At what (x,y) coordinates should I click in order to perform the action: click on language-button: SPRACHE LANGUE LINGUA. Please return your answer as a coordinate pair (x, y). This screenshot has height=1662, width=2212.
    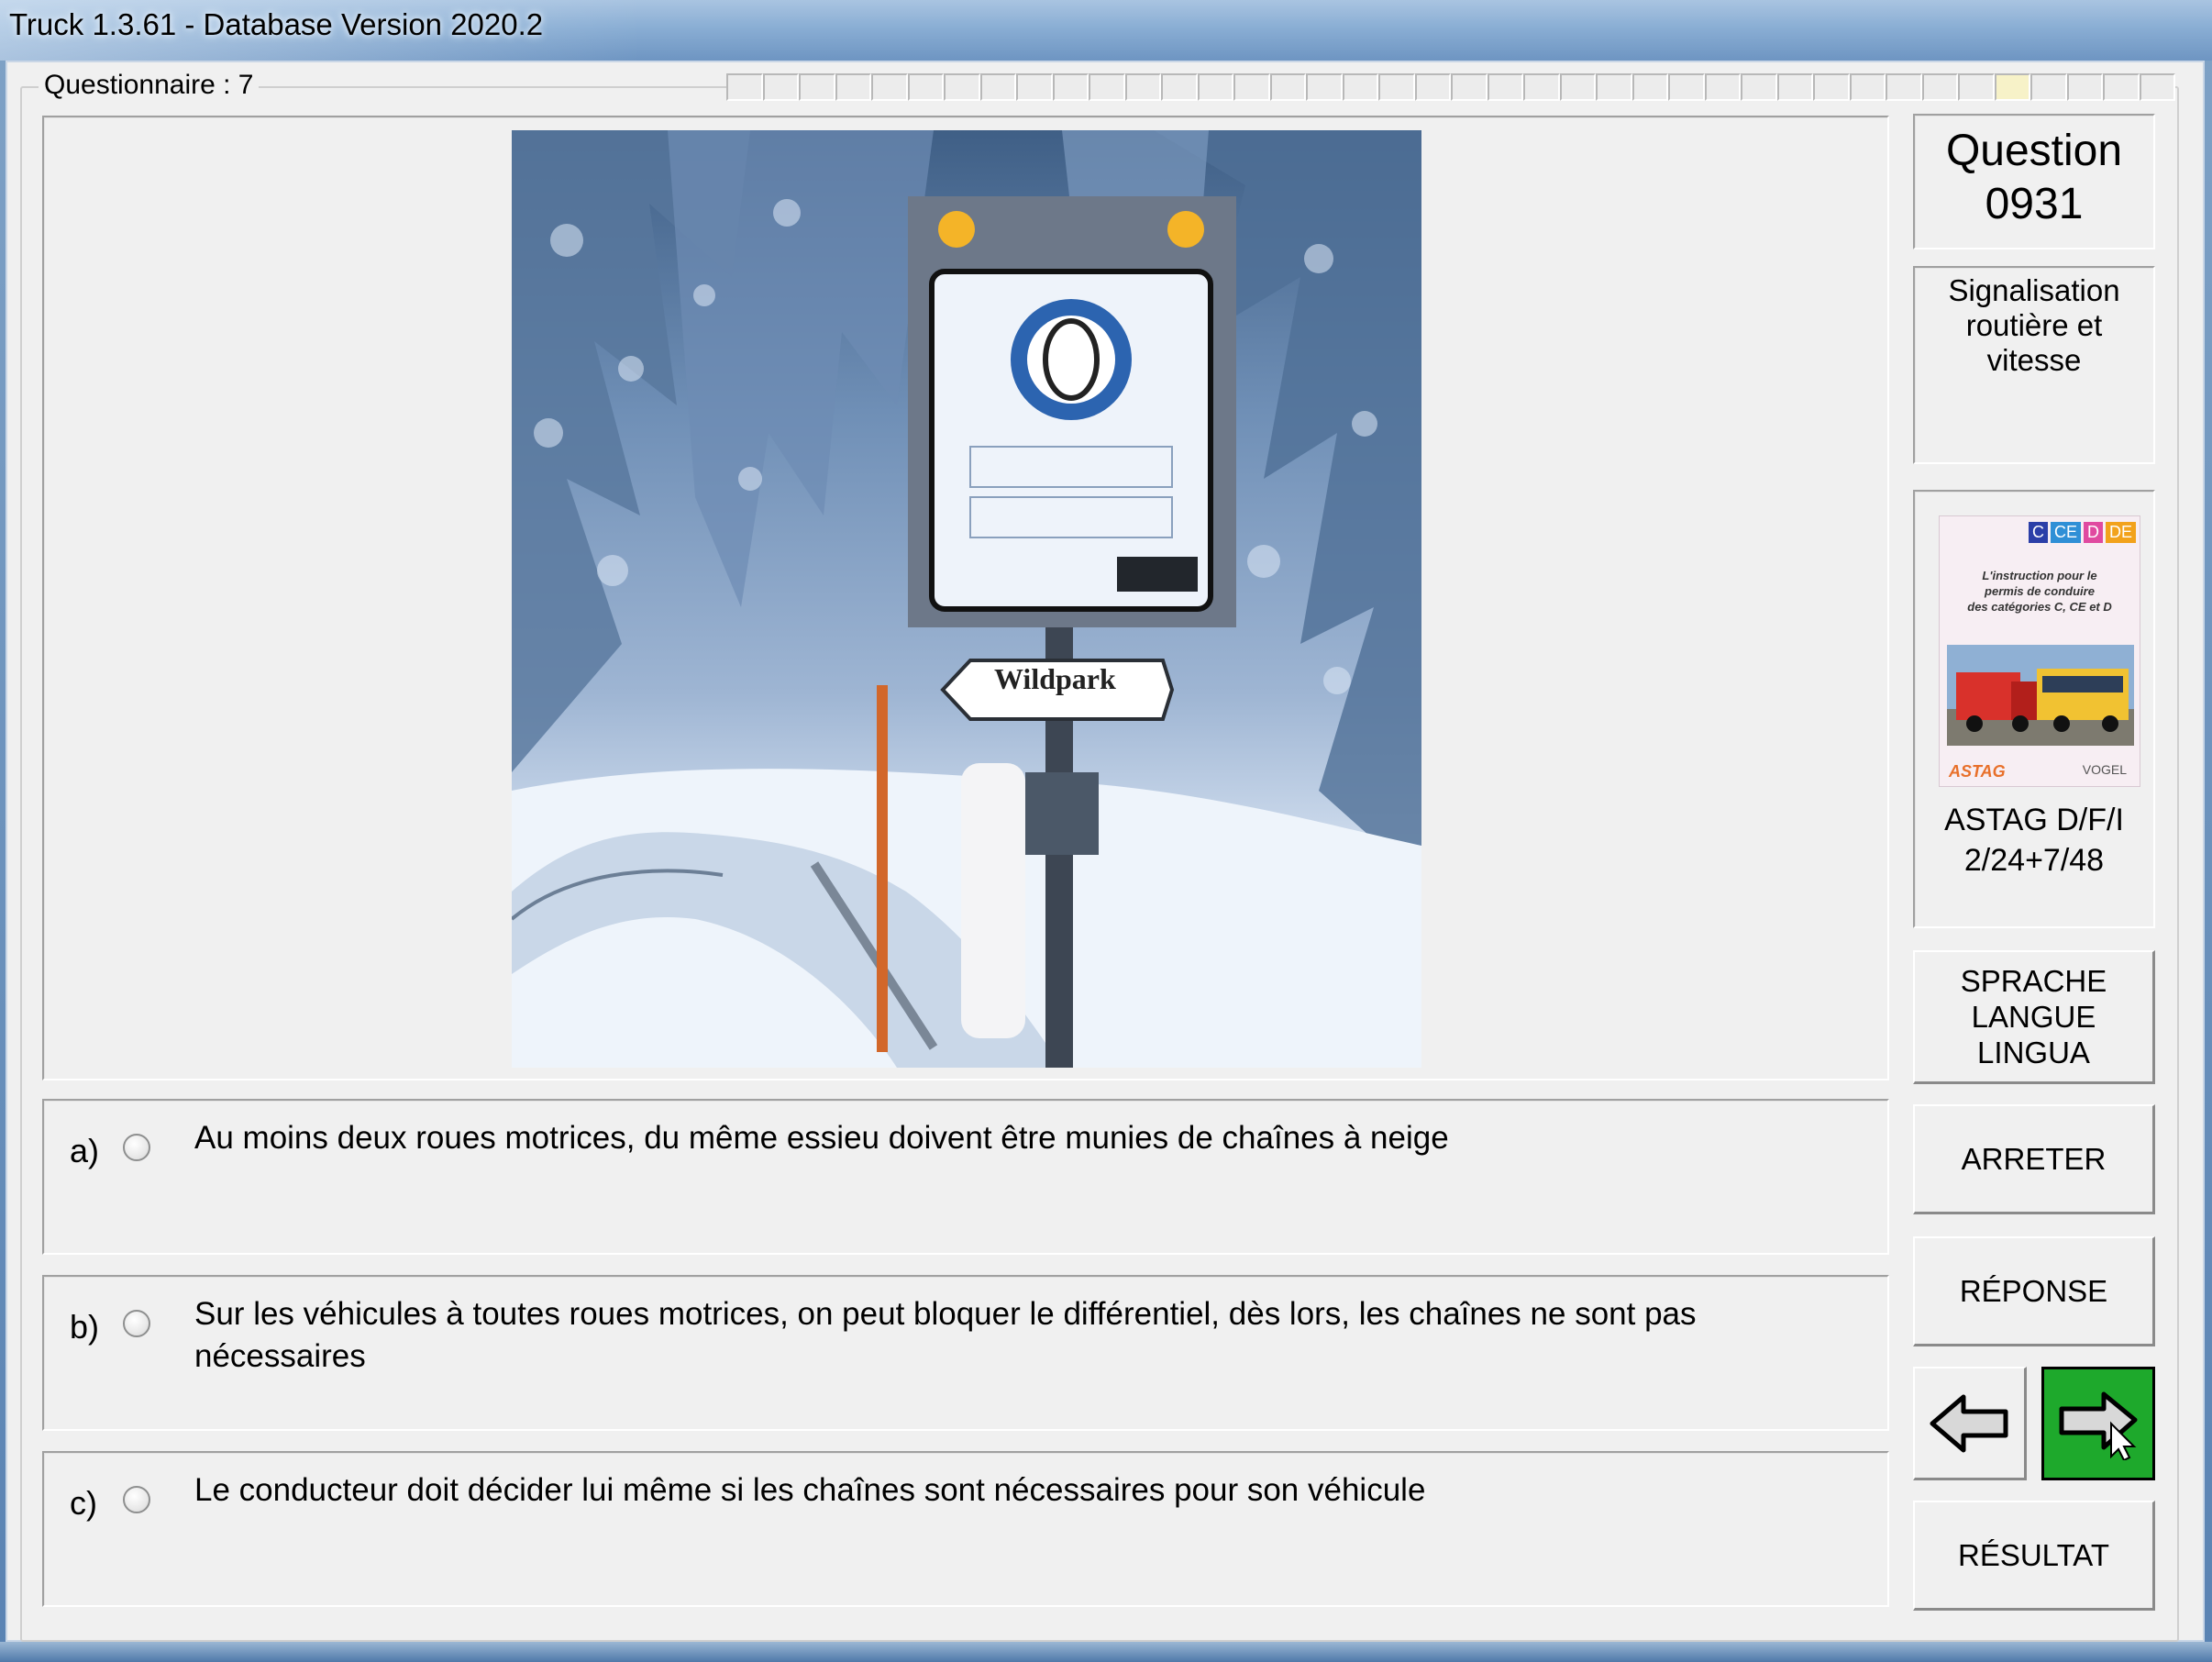
    Looking at the image, I should click on (2034, 1017).